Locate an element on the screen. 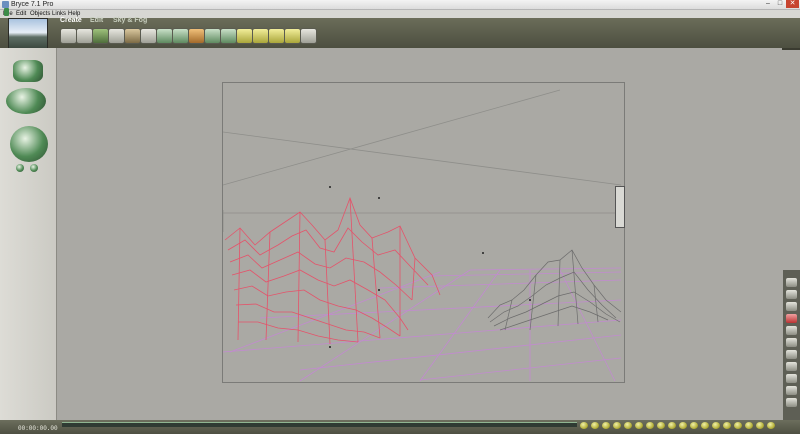 Image resolution: width=800 pixels, height=434 pixels. play-button is located at coordinates (595, 425).